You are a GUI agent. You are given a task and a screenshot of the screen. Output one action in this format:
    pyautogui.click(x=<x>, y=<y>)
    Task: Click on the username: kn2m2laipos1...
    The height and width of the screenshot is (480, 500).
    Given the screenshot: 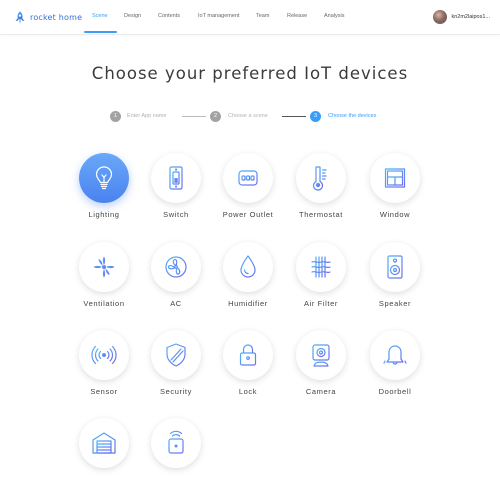 What is the action you would take?
    pyautogui.click(x=470, y=17)
    